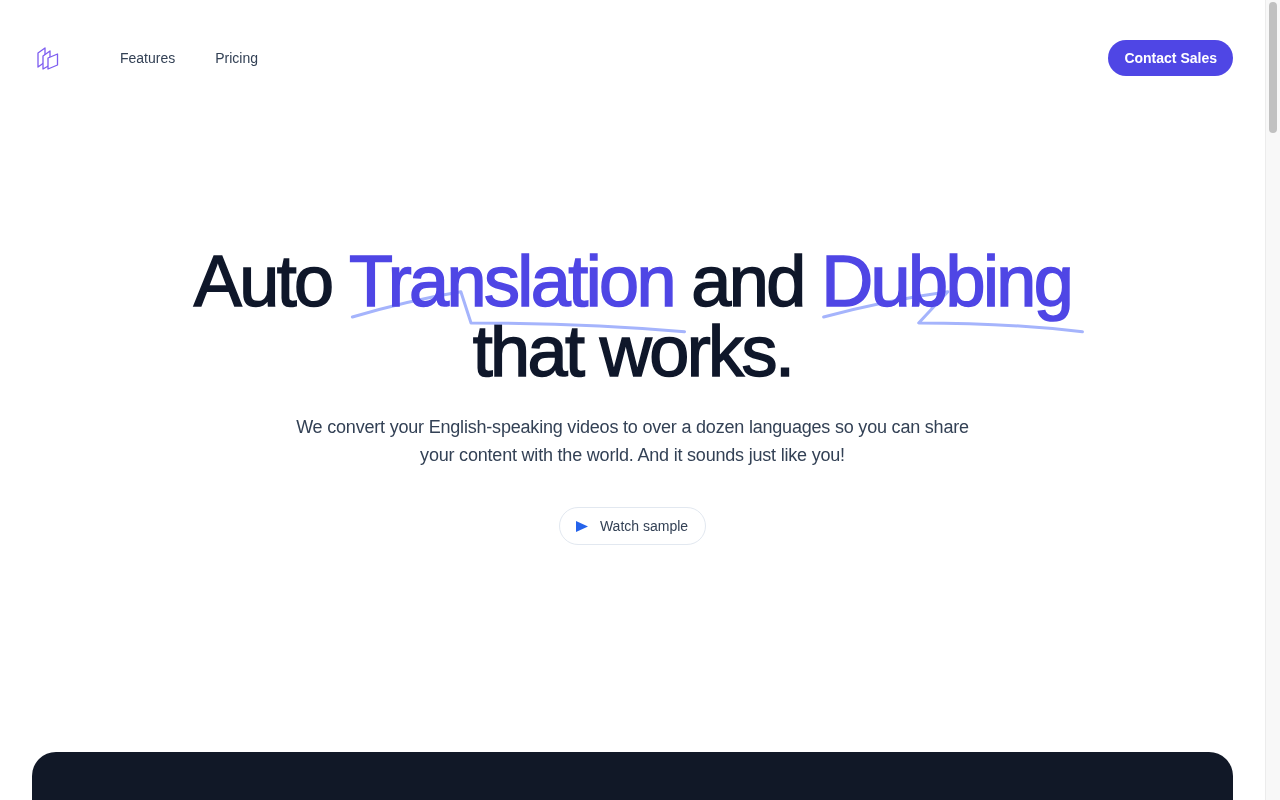 This screenshot has height=800, width=1280. What do you see at coordinates (1170, 58) in the screenshot?
I see `contact-sales-button: Contact Sales` at bounding box center [1170, 58].